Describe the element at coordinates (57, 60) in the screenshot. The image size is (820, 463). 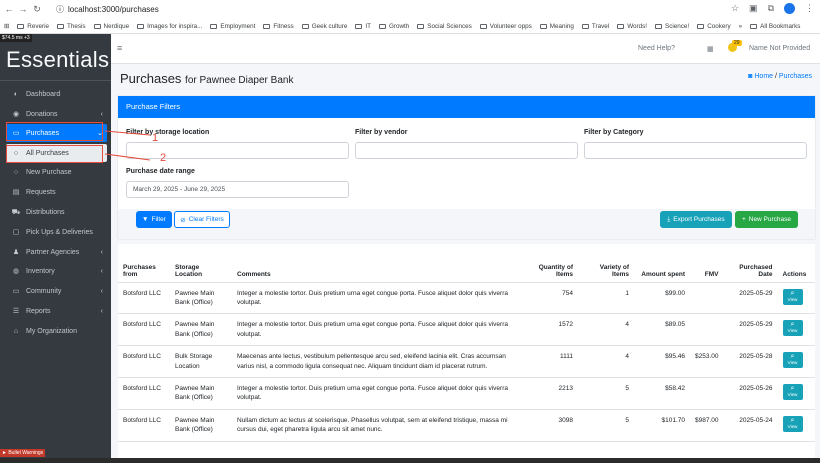
I see `brand-logo: Essentials` at that location.